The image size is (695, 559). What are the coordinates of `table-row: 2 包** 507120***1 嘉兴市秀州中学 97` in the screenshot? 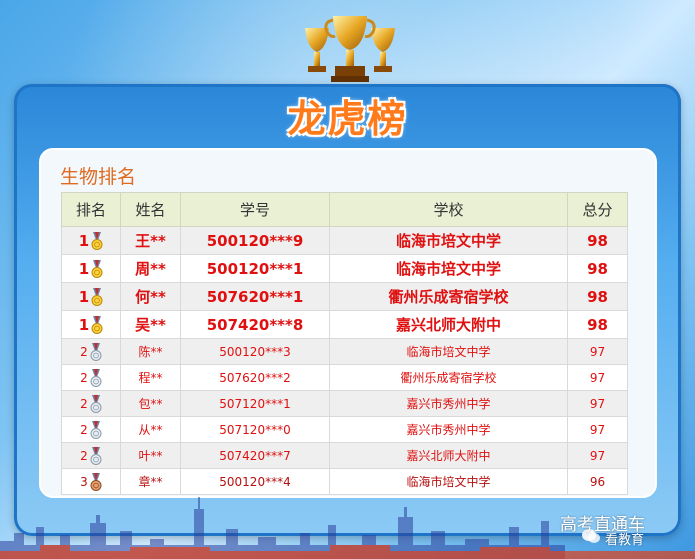 It's located at (344, 403).